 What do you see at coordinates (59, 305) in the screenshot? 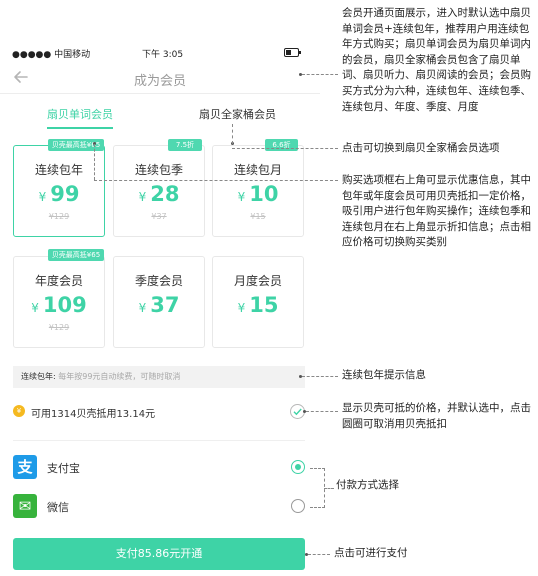
I see `plan-price: ¥109` at bounding box center [59, 305].